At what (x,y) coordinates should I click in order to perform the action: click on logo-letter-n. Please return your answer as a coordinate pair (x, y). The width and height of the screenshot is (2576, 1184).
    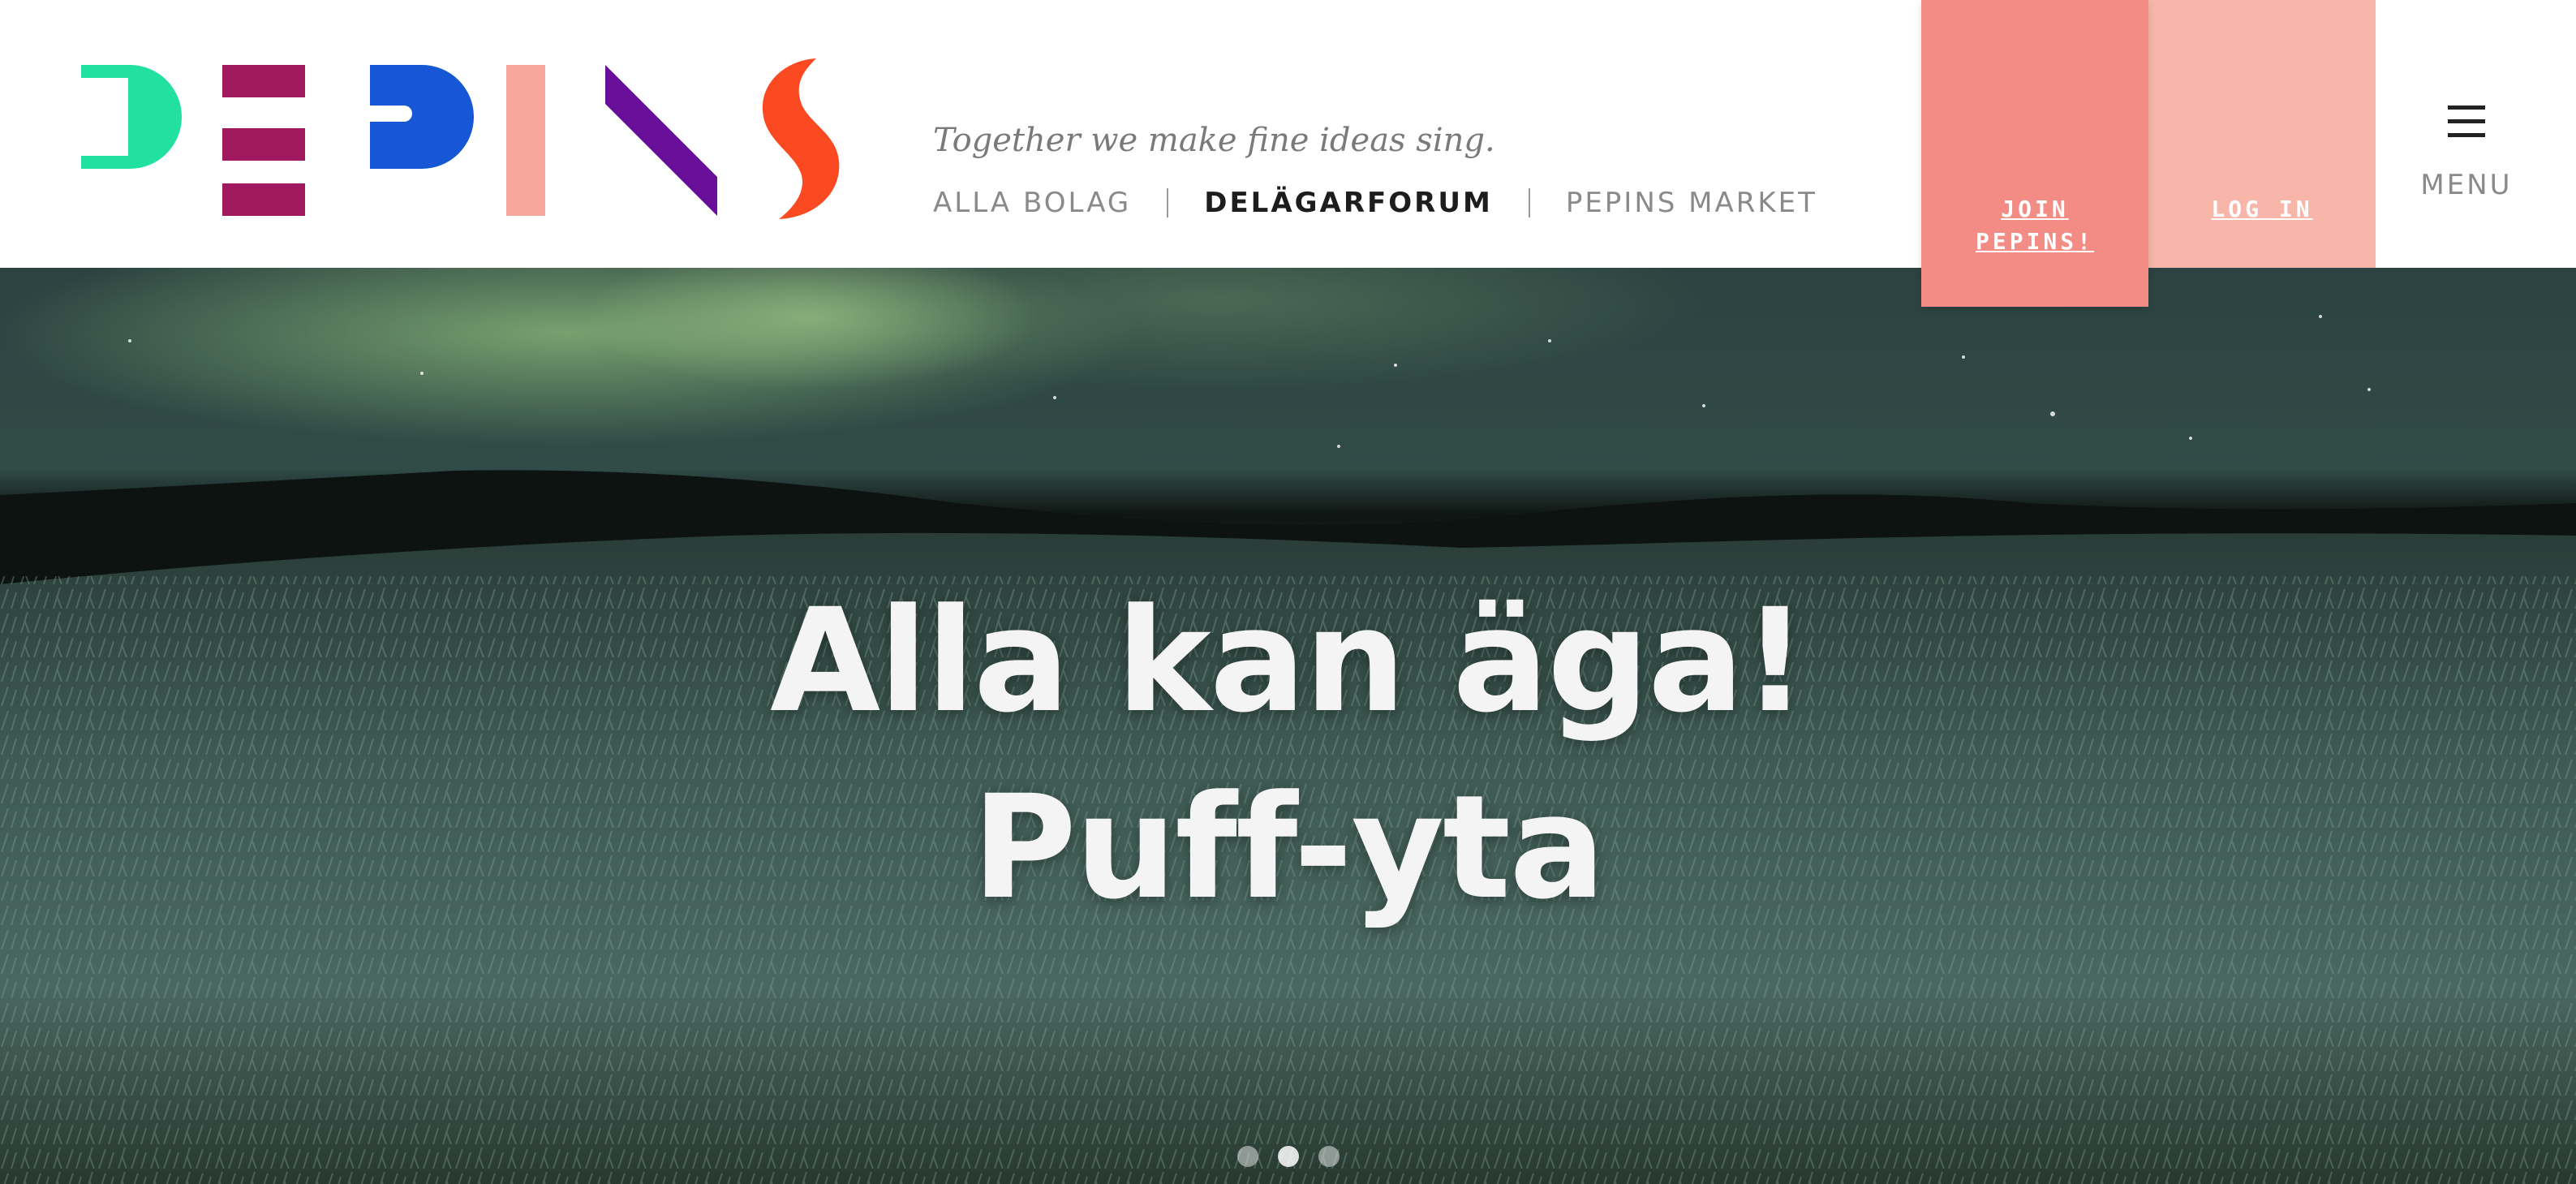
    Looking at the image, I should click on (661, 140).